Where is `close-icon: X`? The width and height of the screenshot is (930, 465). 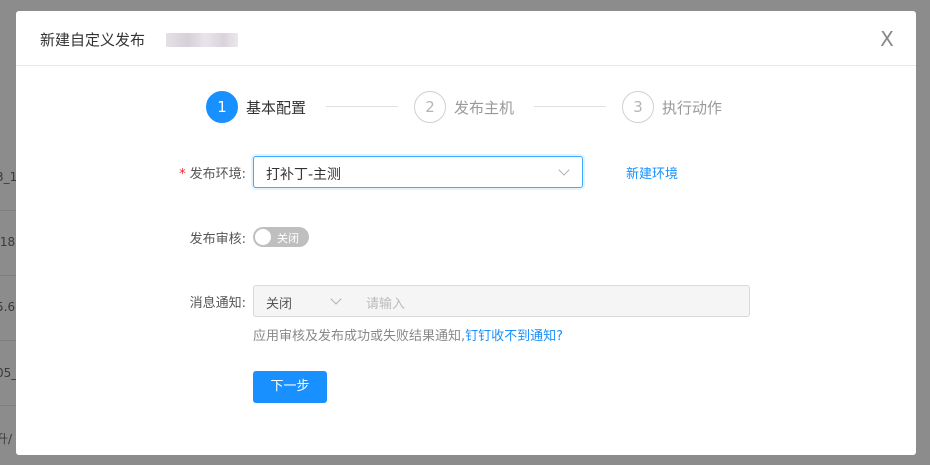 close-icon: X is located at coordinates (887, 39).